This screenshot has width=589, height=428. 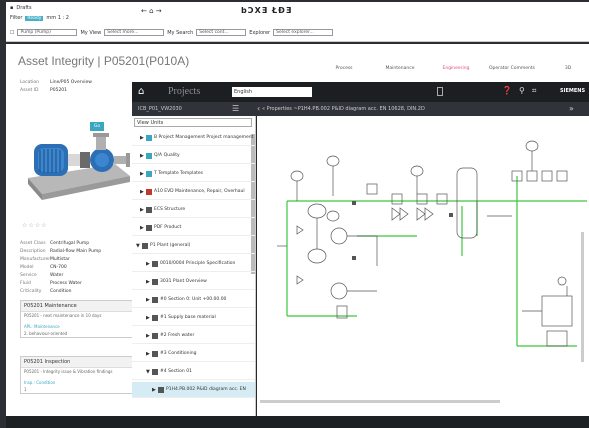 I want to click on field-row: Service Water, so click(x=77, y=275).